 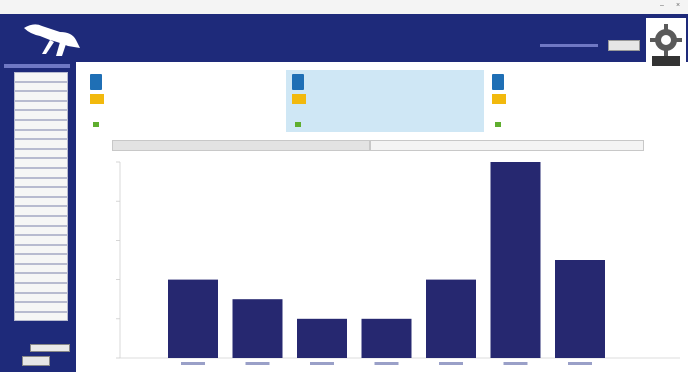 What do you see at coordinates (662, 6) in the screenshot?
I see `minimize-button: –` at bounding box center [662, 6].